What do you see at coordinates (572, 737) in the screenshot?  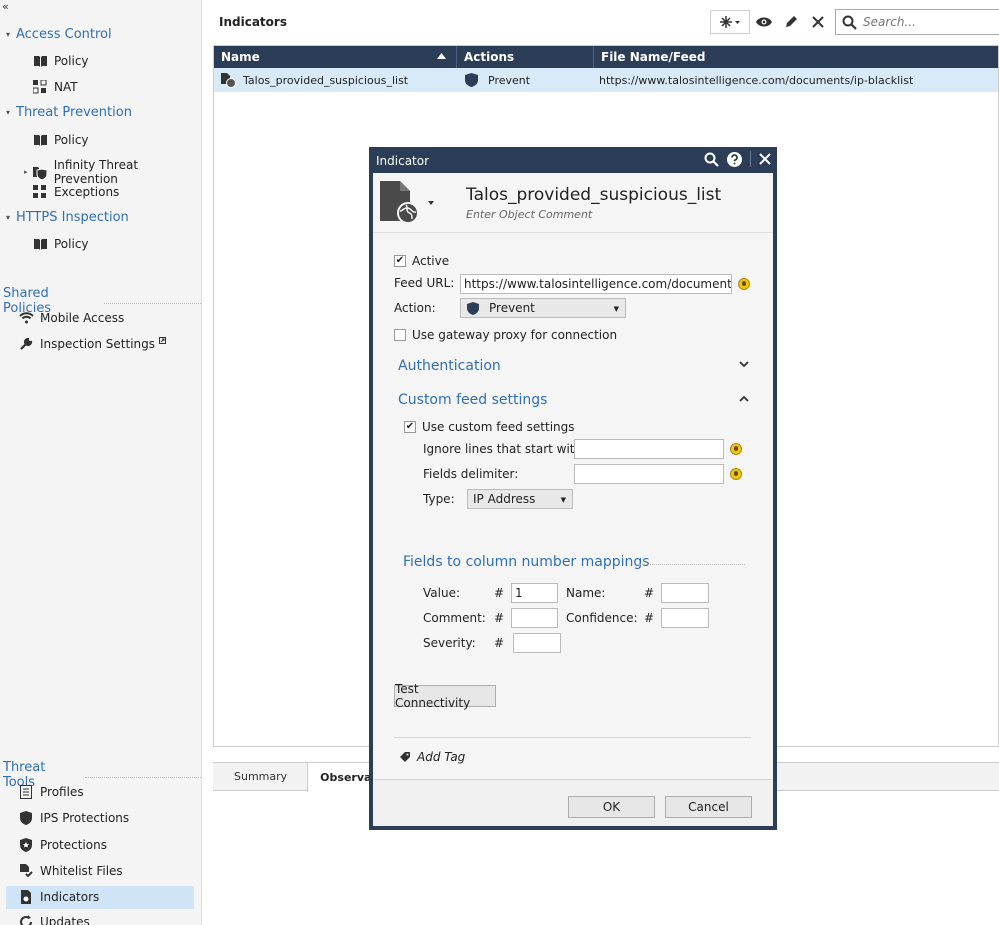 I see `footer-divider` at bounding box center [572, 737].